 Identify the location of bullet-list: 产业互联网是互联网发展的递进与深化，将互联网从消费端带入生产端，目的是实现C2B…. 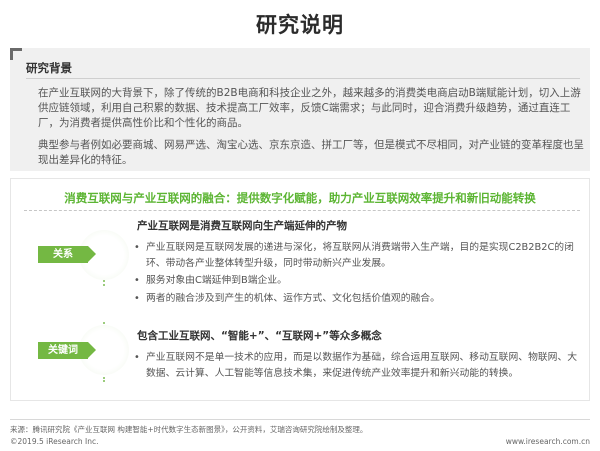
(360, 274).